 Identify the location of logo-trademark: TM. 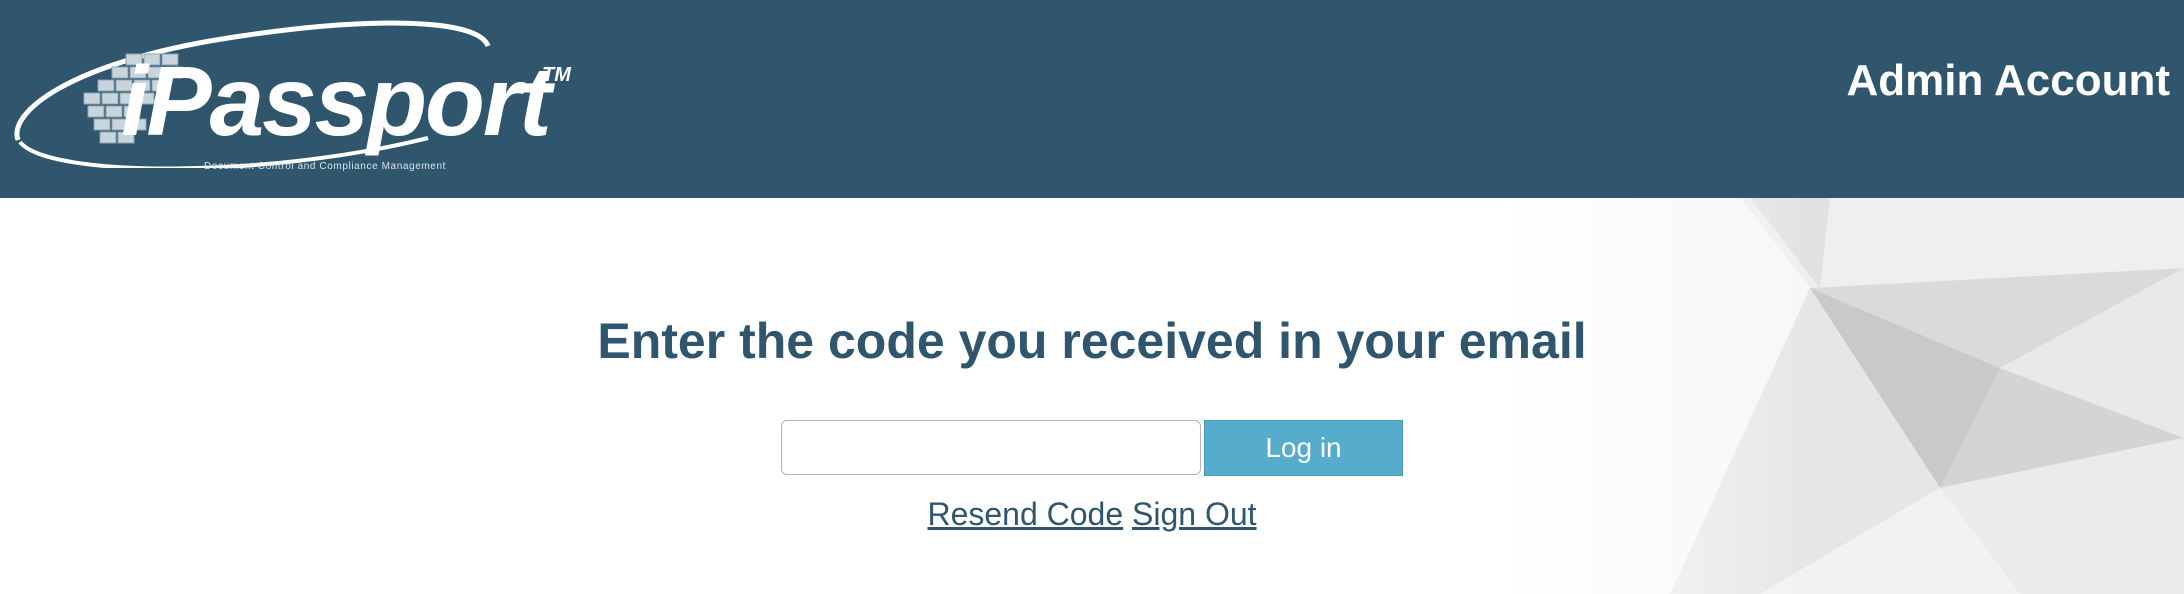
(556, 75).